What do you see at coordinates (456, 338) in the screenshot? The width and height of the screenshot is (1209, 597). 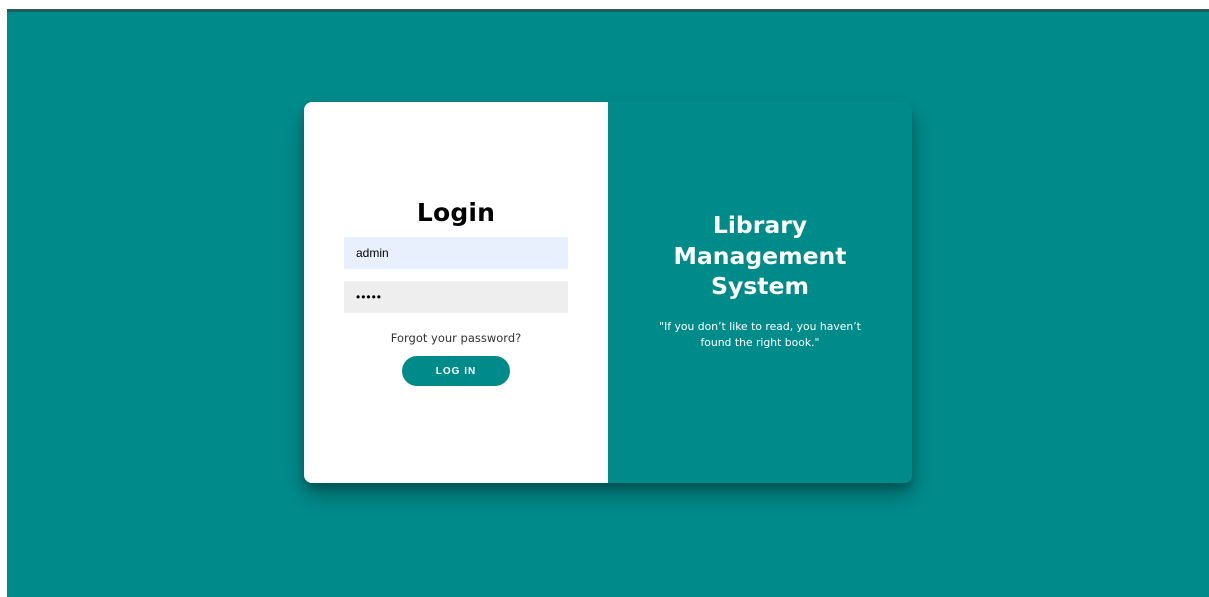 I see `forgot-password-link: Forgot your password?` at bounding box center [456, 338].